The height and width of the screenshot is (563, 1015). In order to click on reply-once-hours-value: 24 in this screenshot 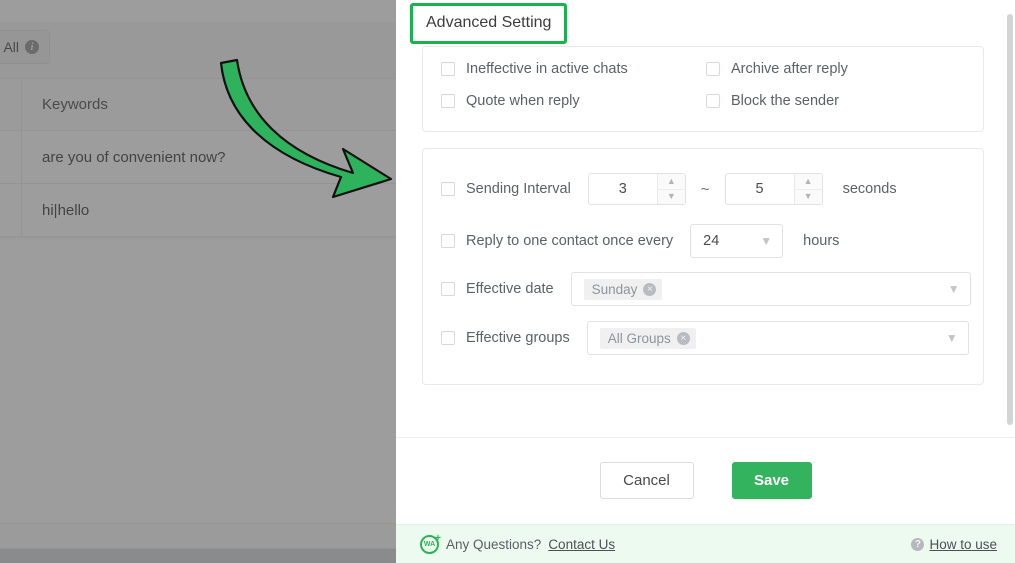, I will do `click(711, 241)`.